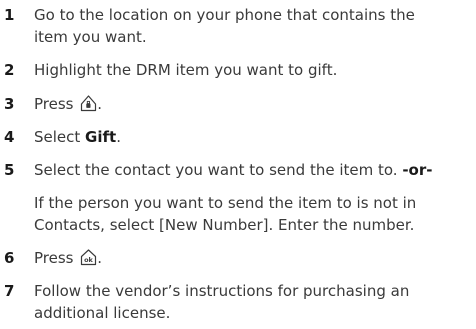 This screenshot has height=329, width=476. Describe the element at coordinates (102, 313) in the screenshot. I see `step-text: additional license.` at that location.